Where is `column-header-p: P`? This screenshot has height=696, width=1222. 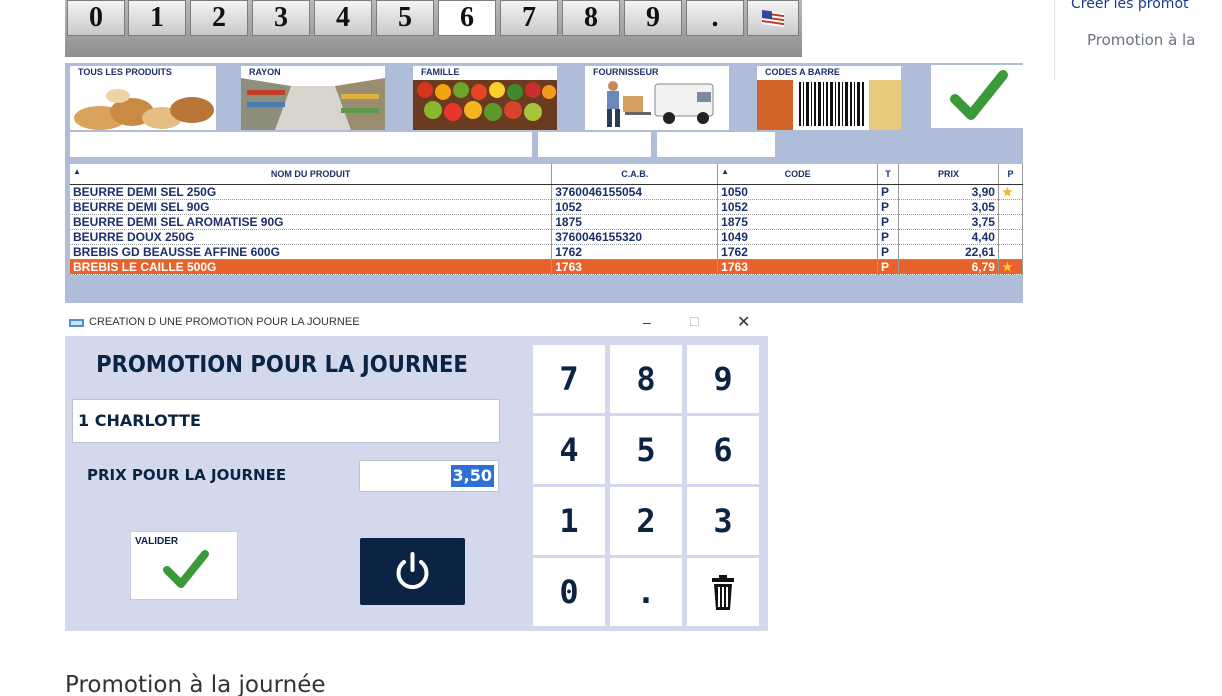
column-header-p: P is located at coordinates (1011, 174).